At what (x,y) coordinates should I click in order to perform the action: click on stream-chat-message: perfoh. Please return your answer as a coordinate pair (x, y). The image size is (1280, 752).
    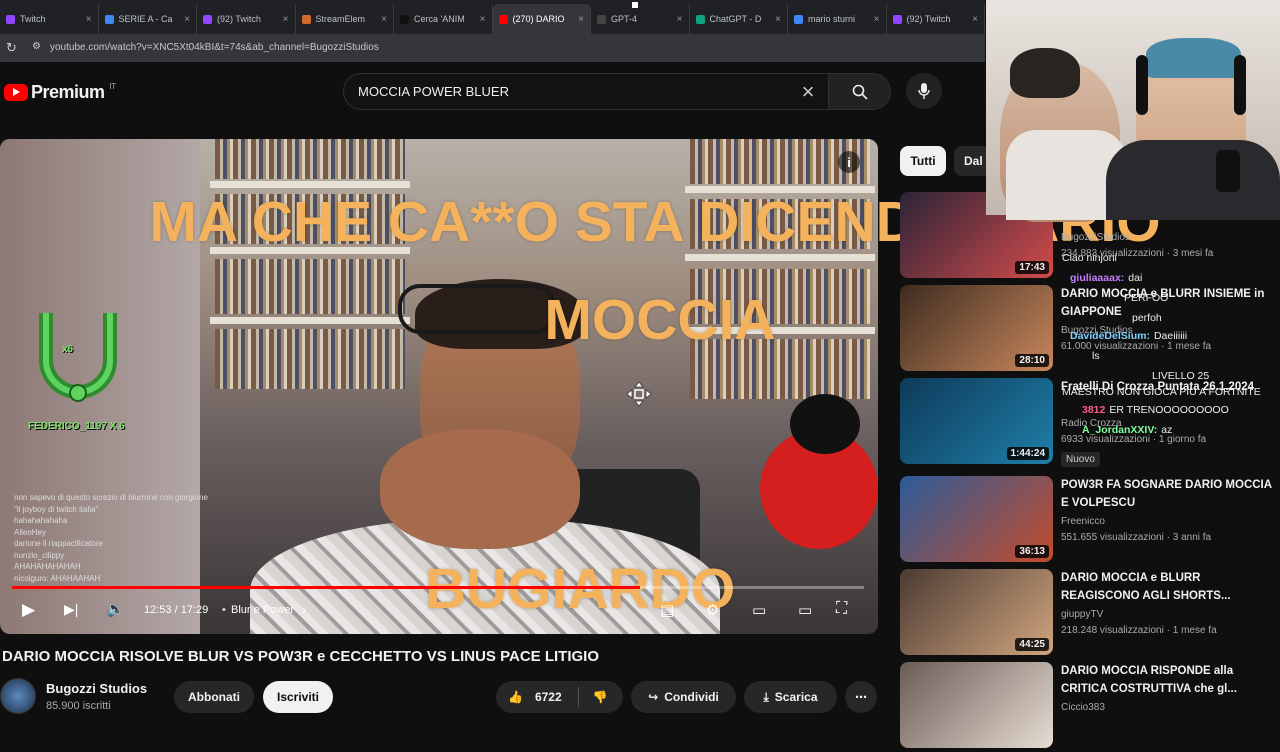
    Looking at the image, I should click on (1147, 318).